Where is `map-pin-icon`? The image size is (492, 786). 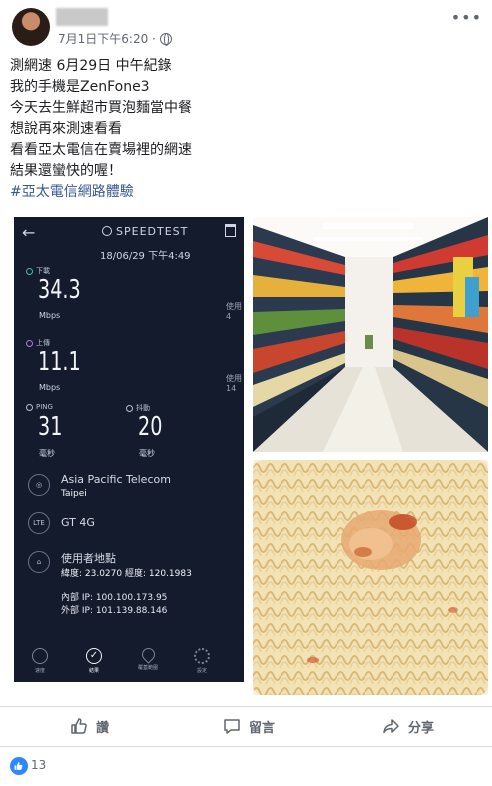 map-pin-icon is located at coordinates (148, 654).